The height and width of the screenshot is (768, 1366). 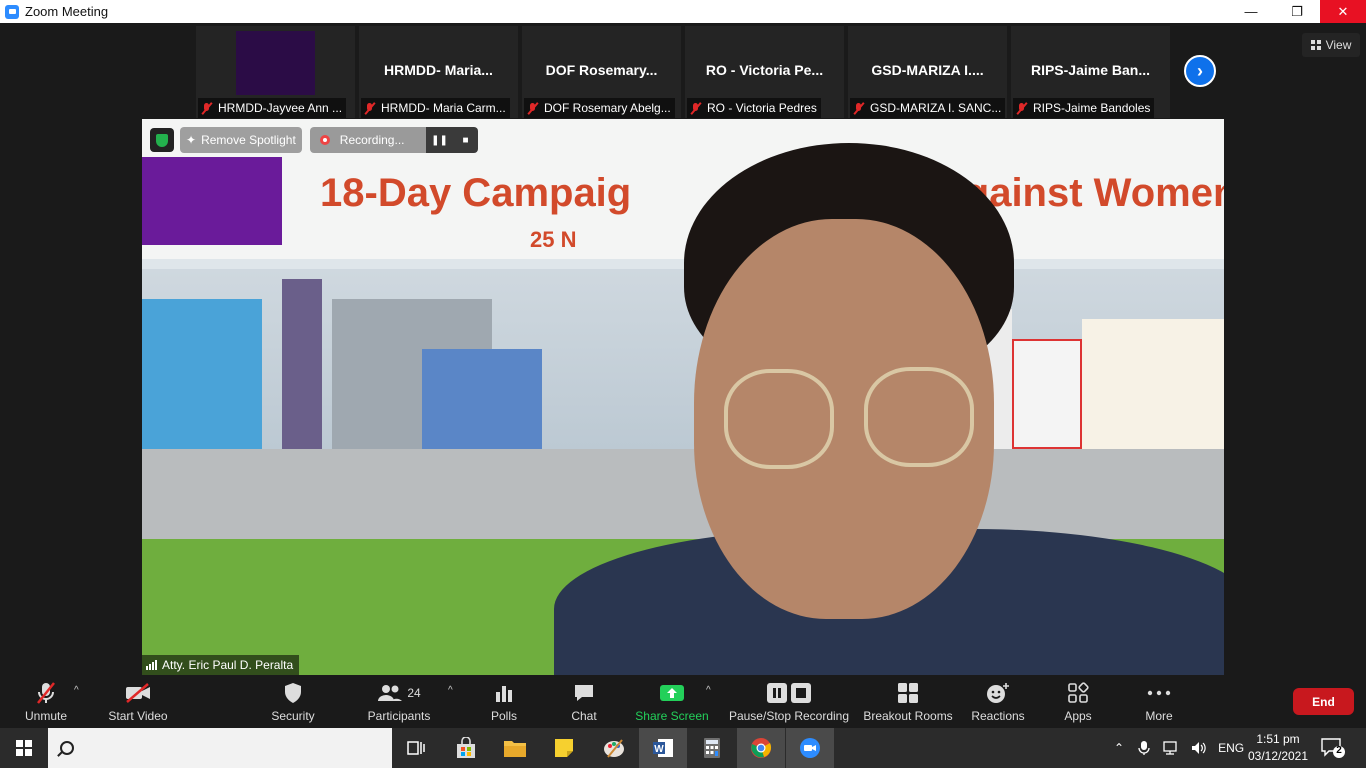 I want to click on windows-logo-icon, so click(x=24, y=748).